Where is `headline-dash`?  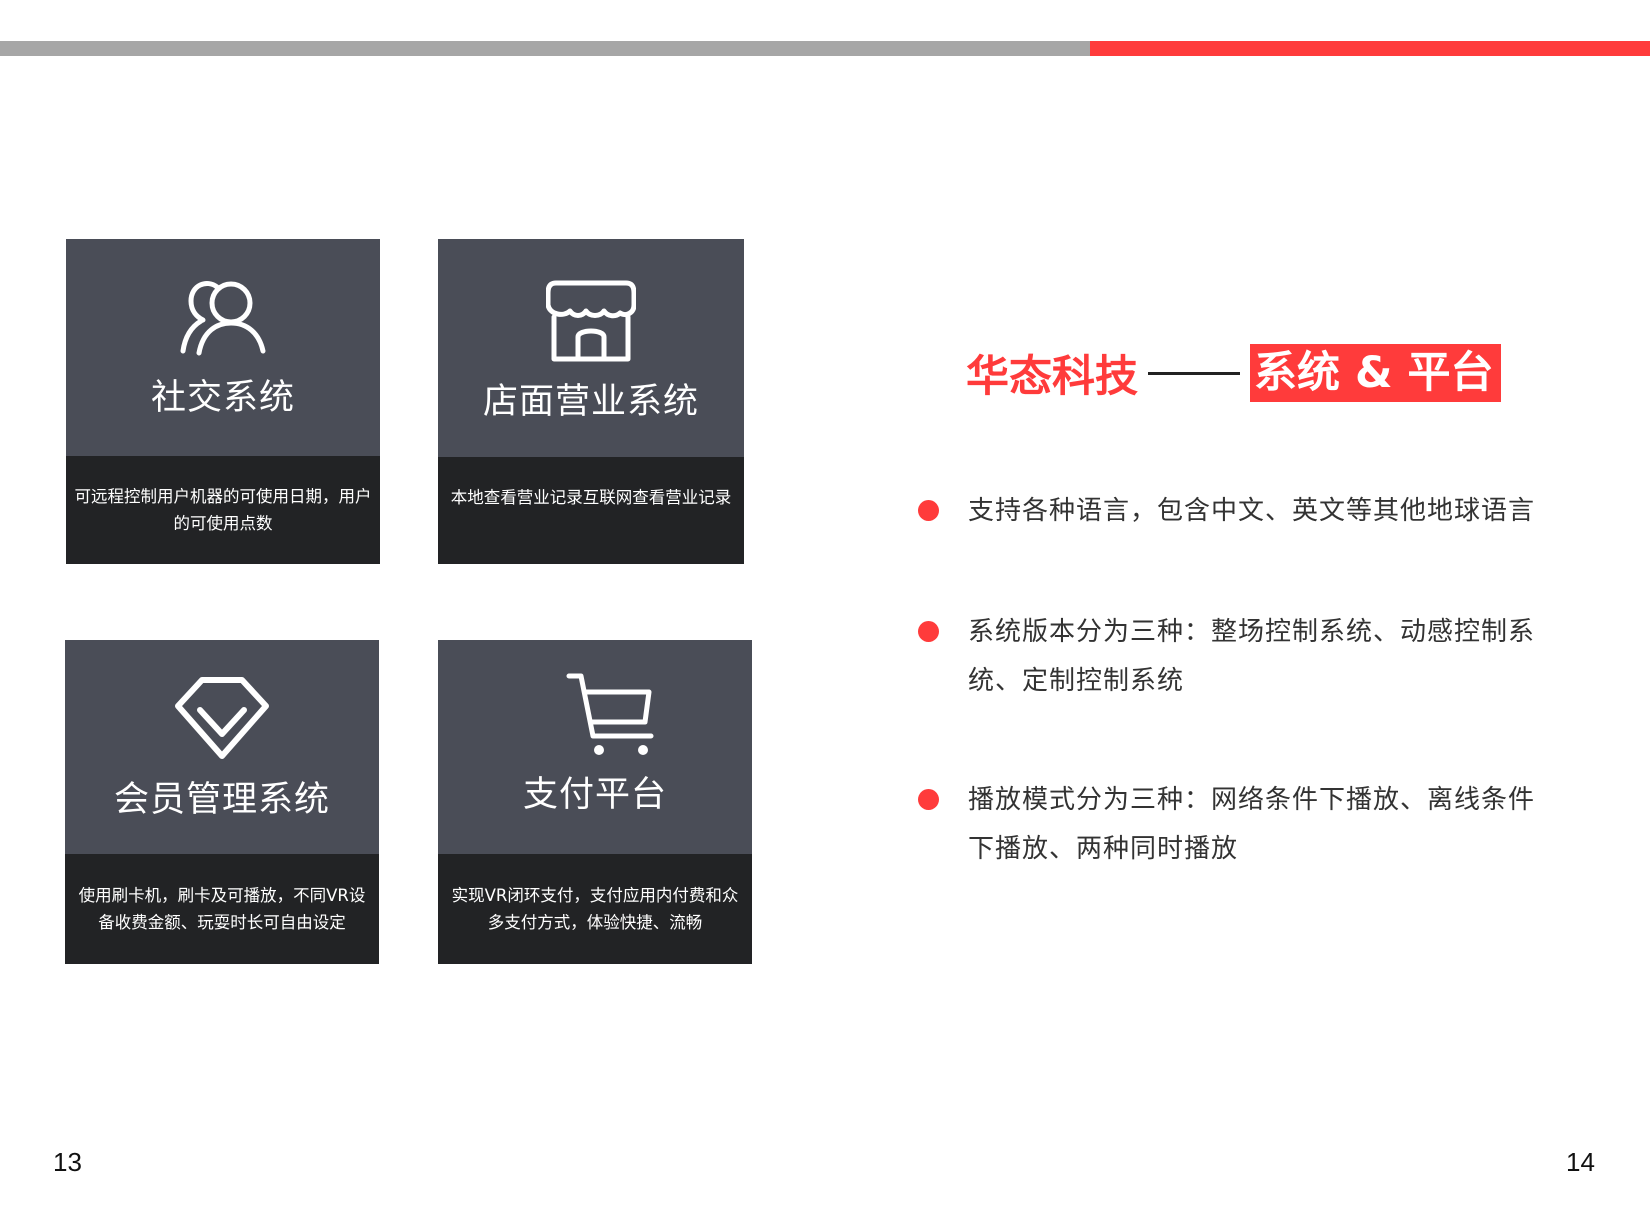
headline-dash is located at coordinates (1194, 373).